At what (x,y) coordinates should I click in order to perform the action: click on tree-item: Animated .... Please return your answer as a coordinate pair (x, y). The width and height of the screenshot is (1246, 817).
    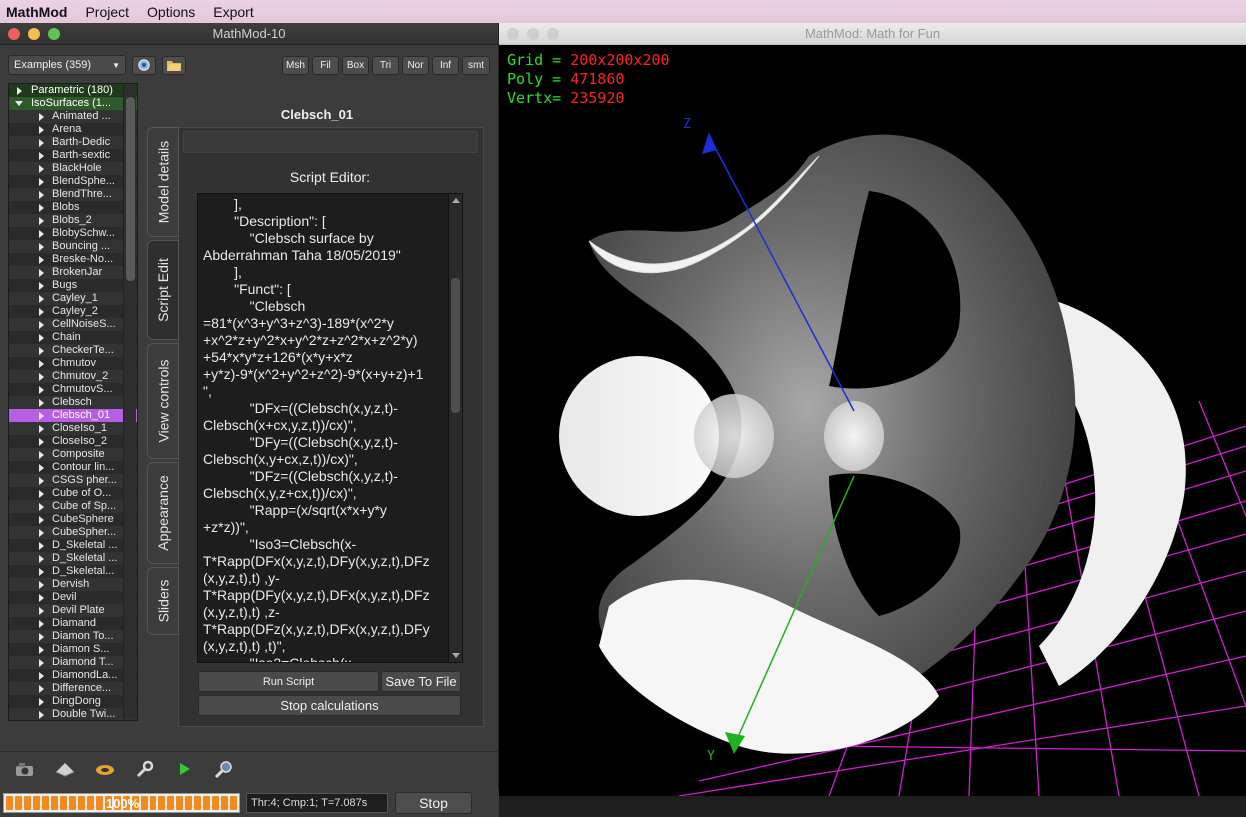
    Looking at the image, I should click on (73, 116).